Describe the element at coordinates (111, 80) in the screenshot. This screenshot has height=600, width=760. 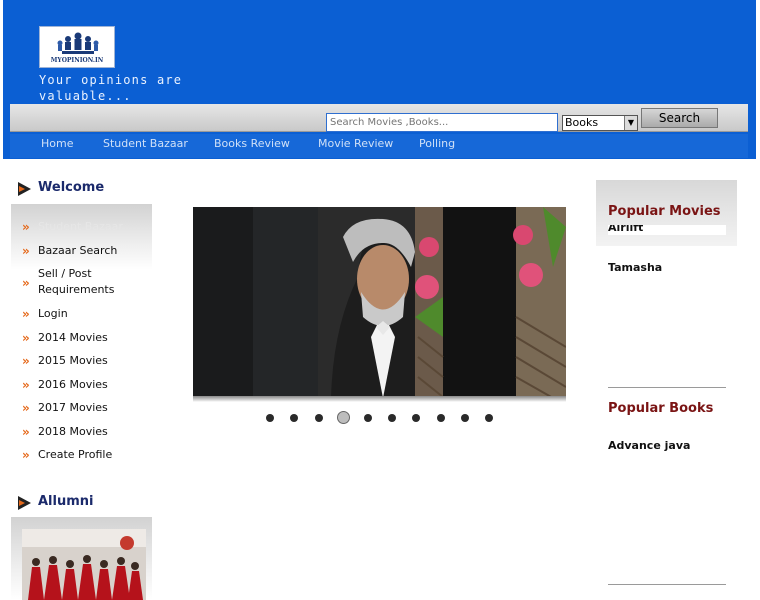
I see `tagline-line-1: Your opinions are` at that location.